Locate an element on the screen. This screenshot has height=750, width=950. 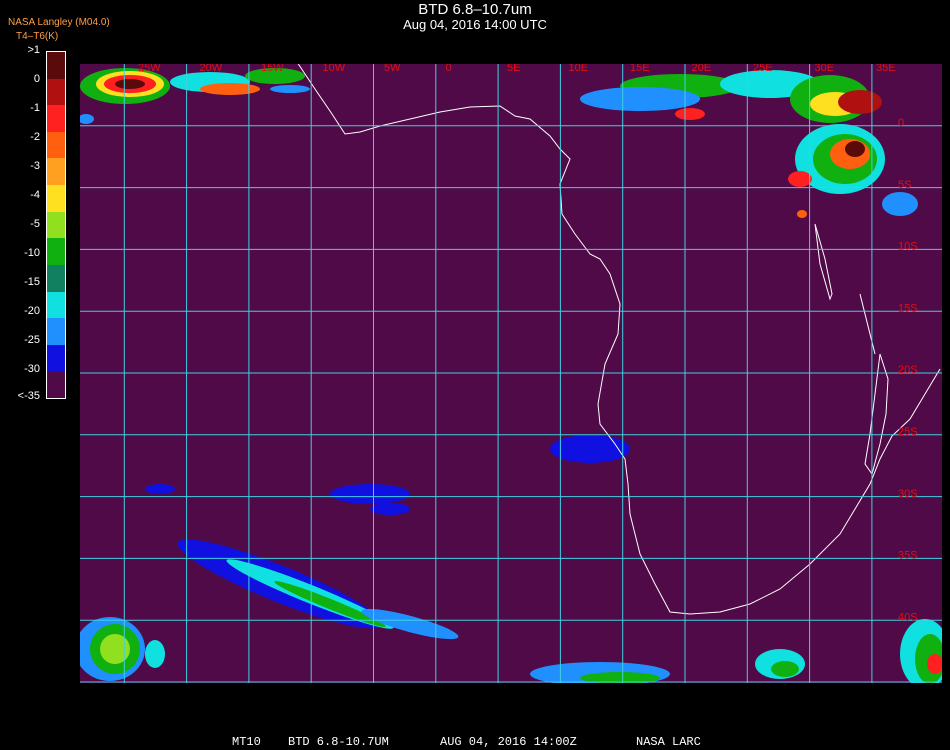
legend-label: -15 is located at coordinates (32, 282).